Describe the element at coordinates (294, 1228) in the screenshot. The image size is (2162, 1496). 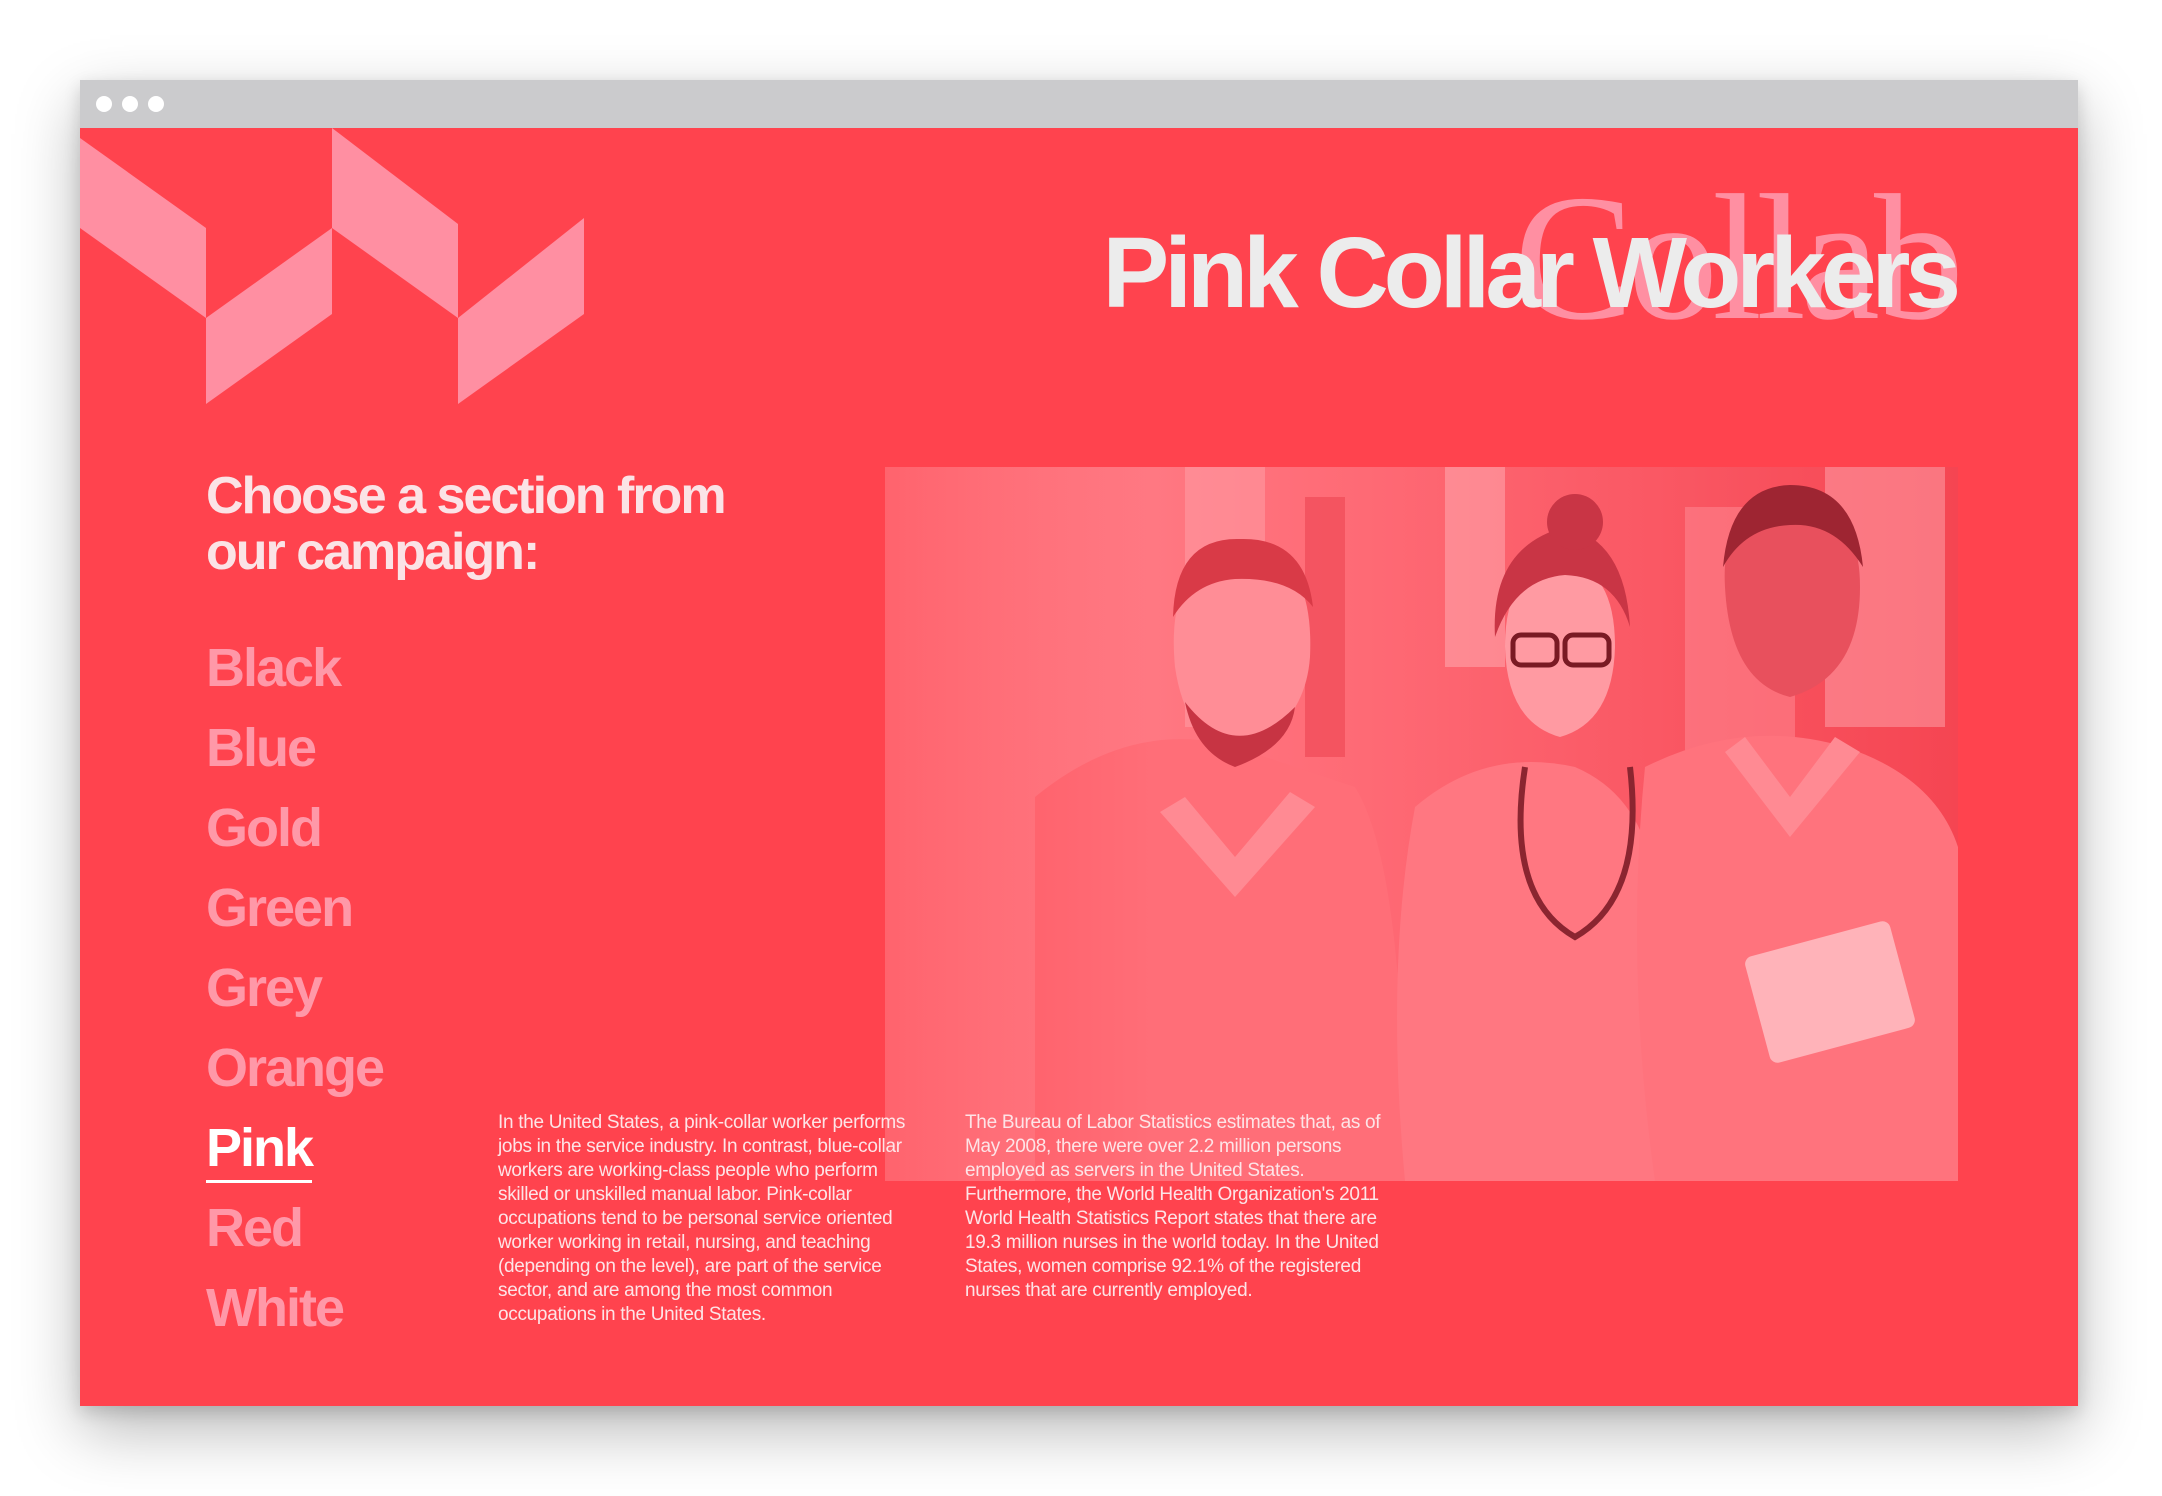
I see `nav-item-red: Red` at that location.